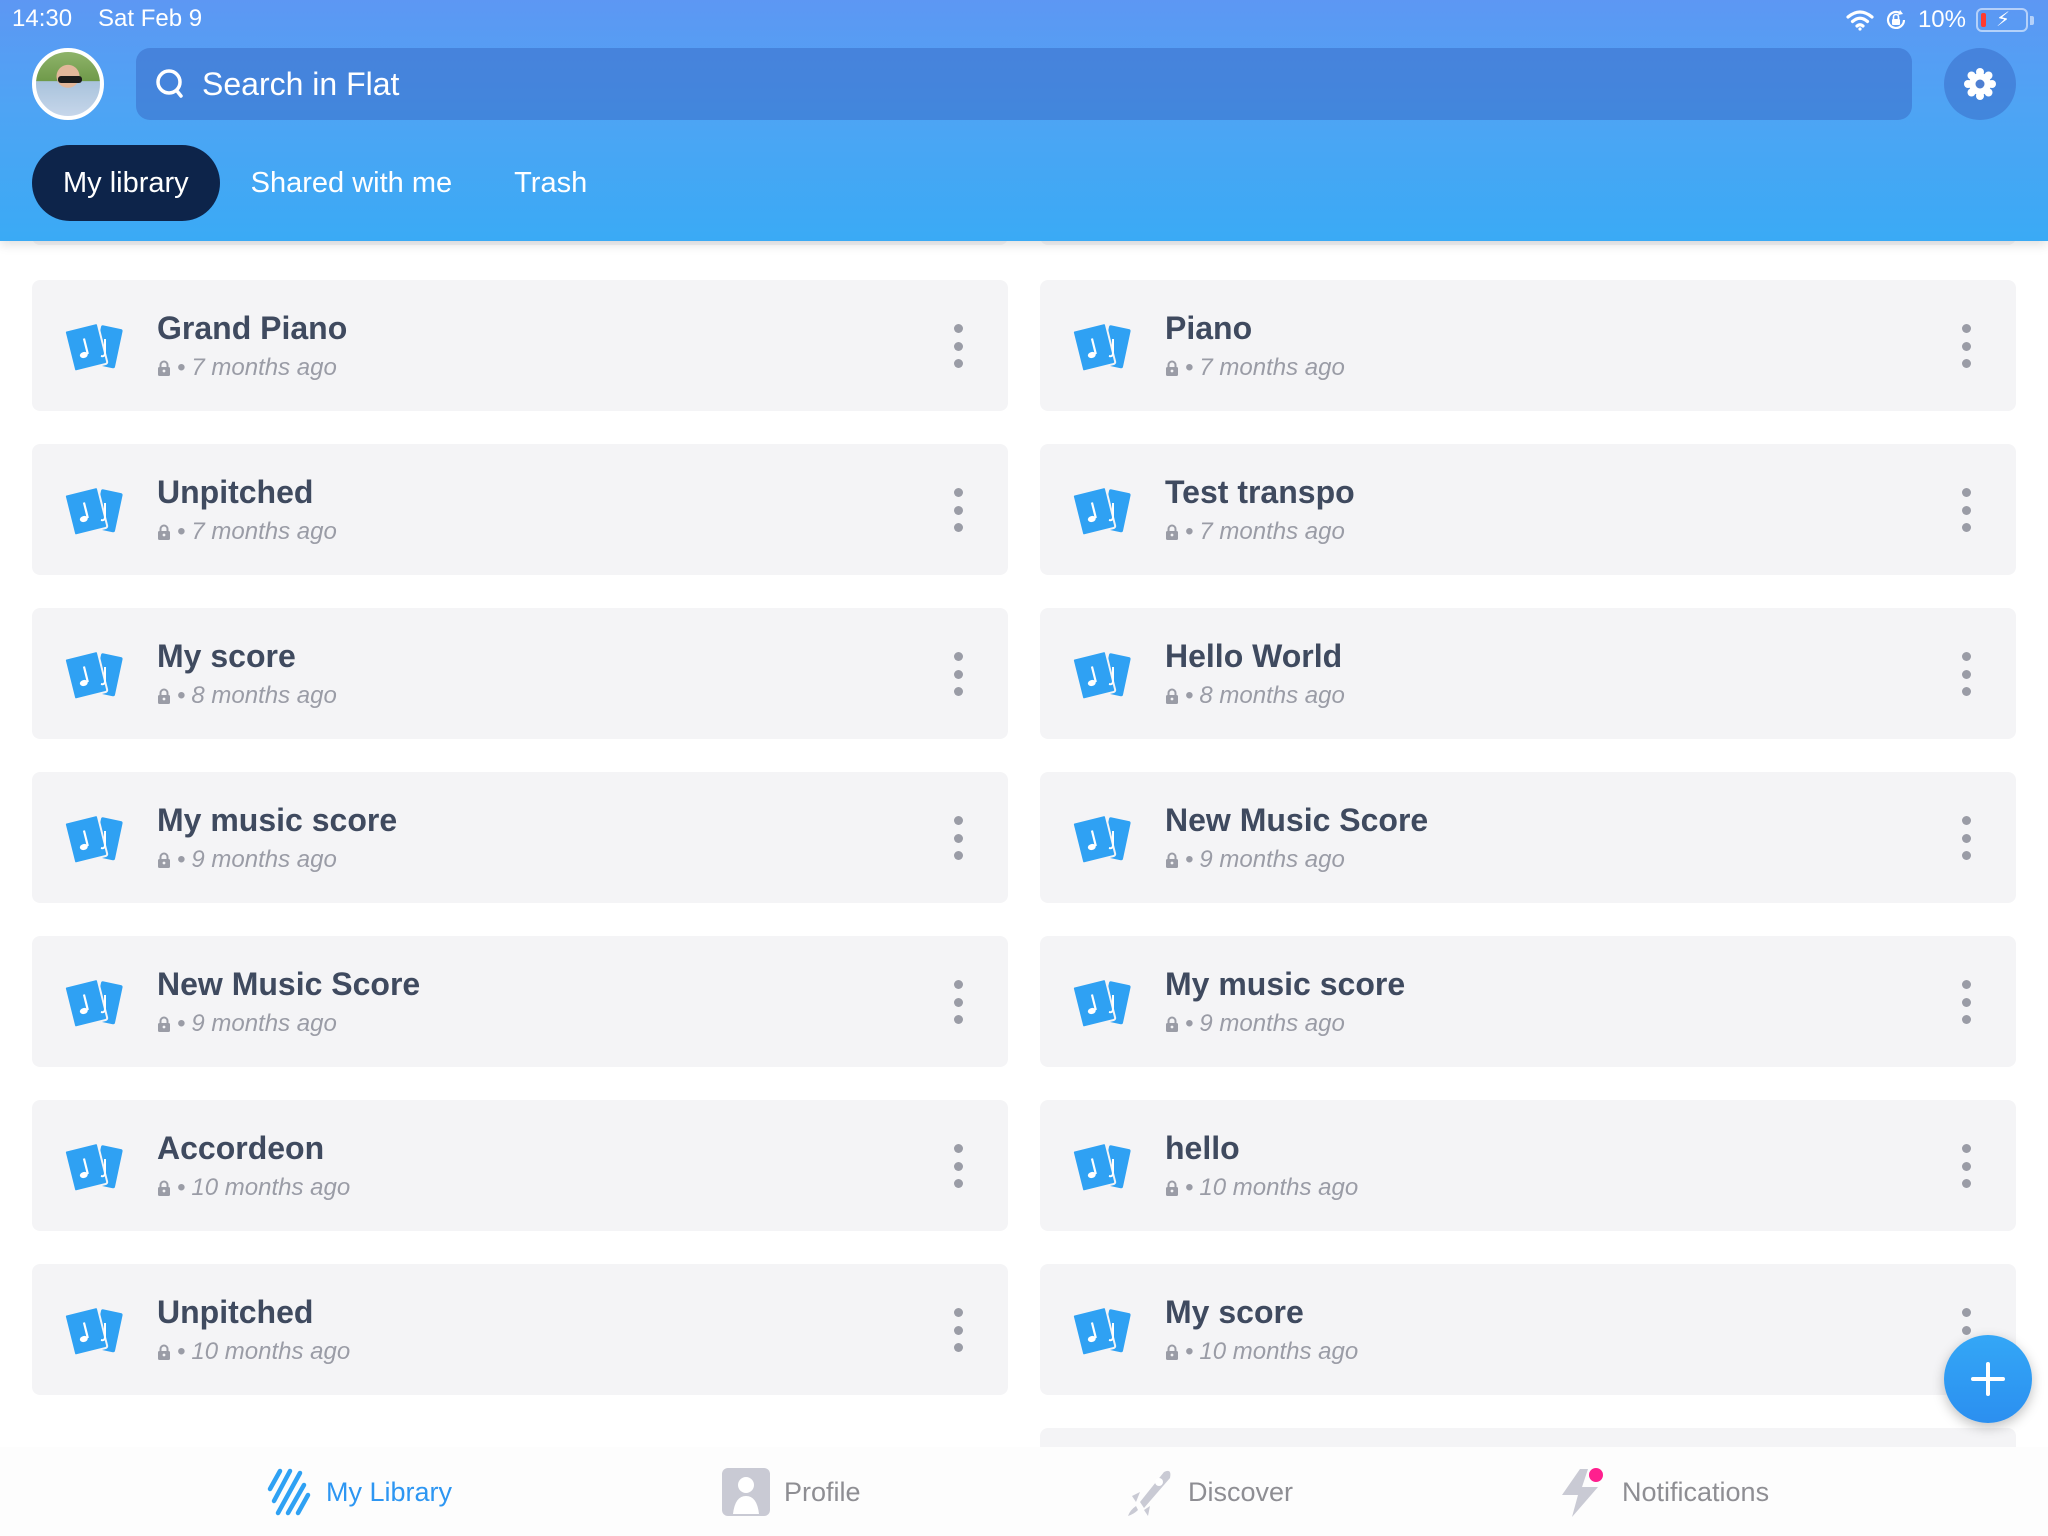 The width and height of the screenshot is (2048, 1536). Describe the element at coordinates (1209, 328) in the screenshot. I see `score-title: Piano` at that location.